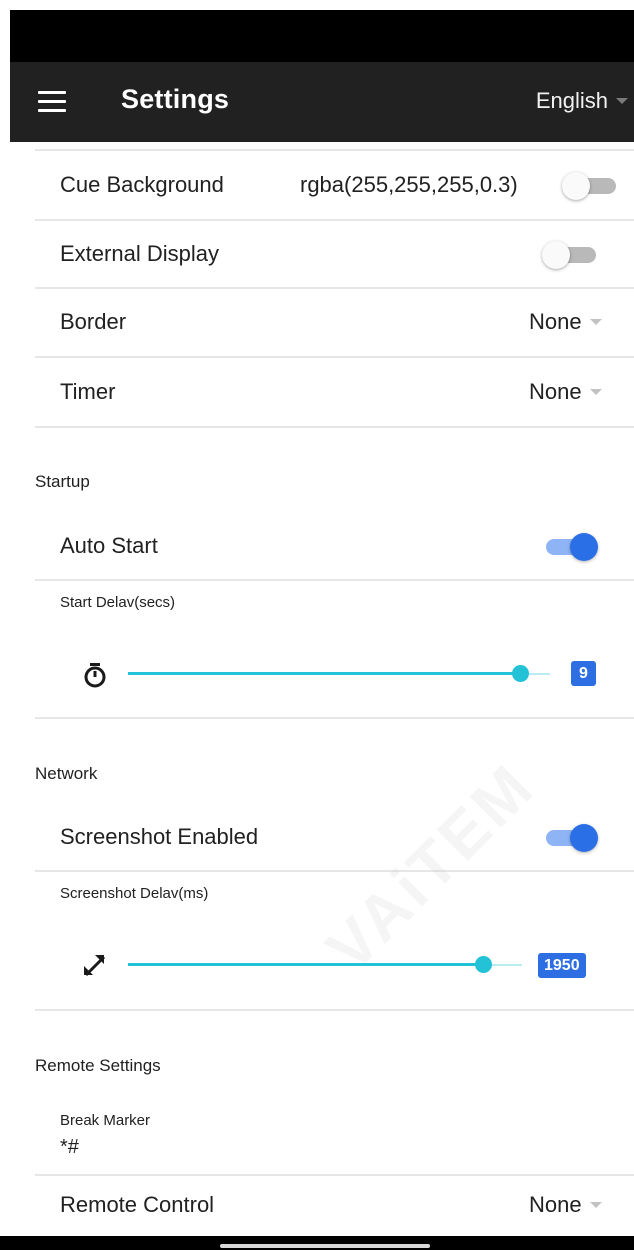 The width and height of the screenshot is (634, 1250). Describe the element at coordinates (334, 546) in the screenshot. I see `auto-start-row: Auto Start` at that location.